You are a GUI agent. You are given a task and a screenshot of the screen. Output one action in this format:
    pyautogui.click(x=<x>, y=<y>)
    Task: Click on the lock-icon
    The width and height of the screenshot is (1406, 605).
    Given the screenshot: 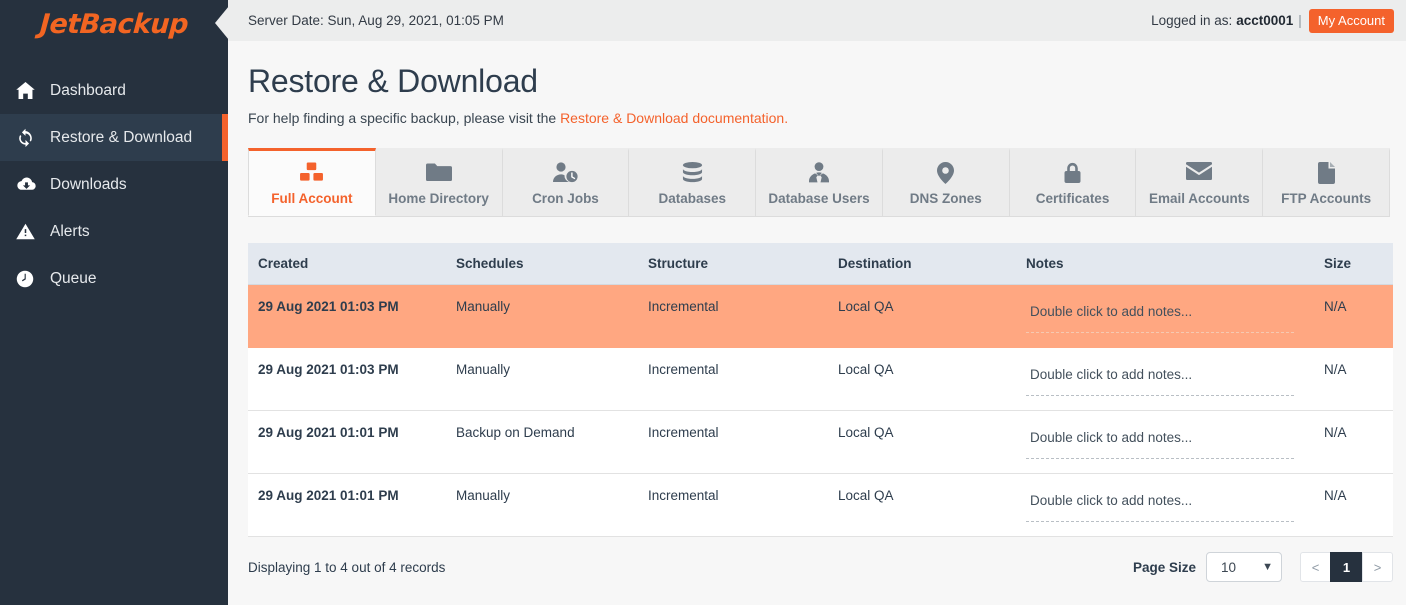 What is the action you would take?
    pyautogui.click(x=1073, y=175)
    